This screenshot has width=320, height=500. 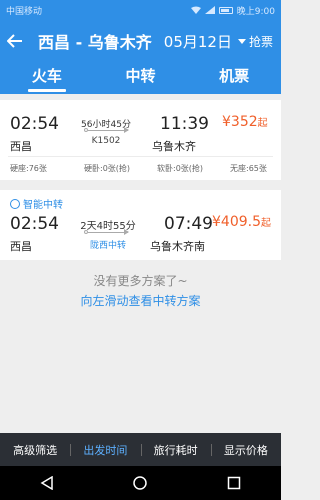 I want to click on filter-bar: 高级筛选 出发时间 旅行耗时 显示价格, so click(x=140, y=449).